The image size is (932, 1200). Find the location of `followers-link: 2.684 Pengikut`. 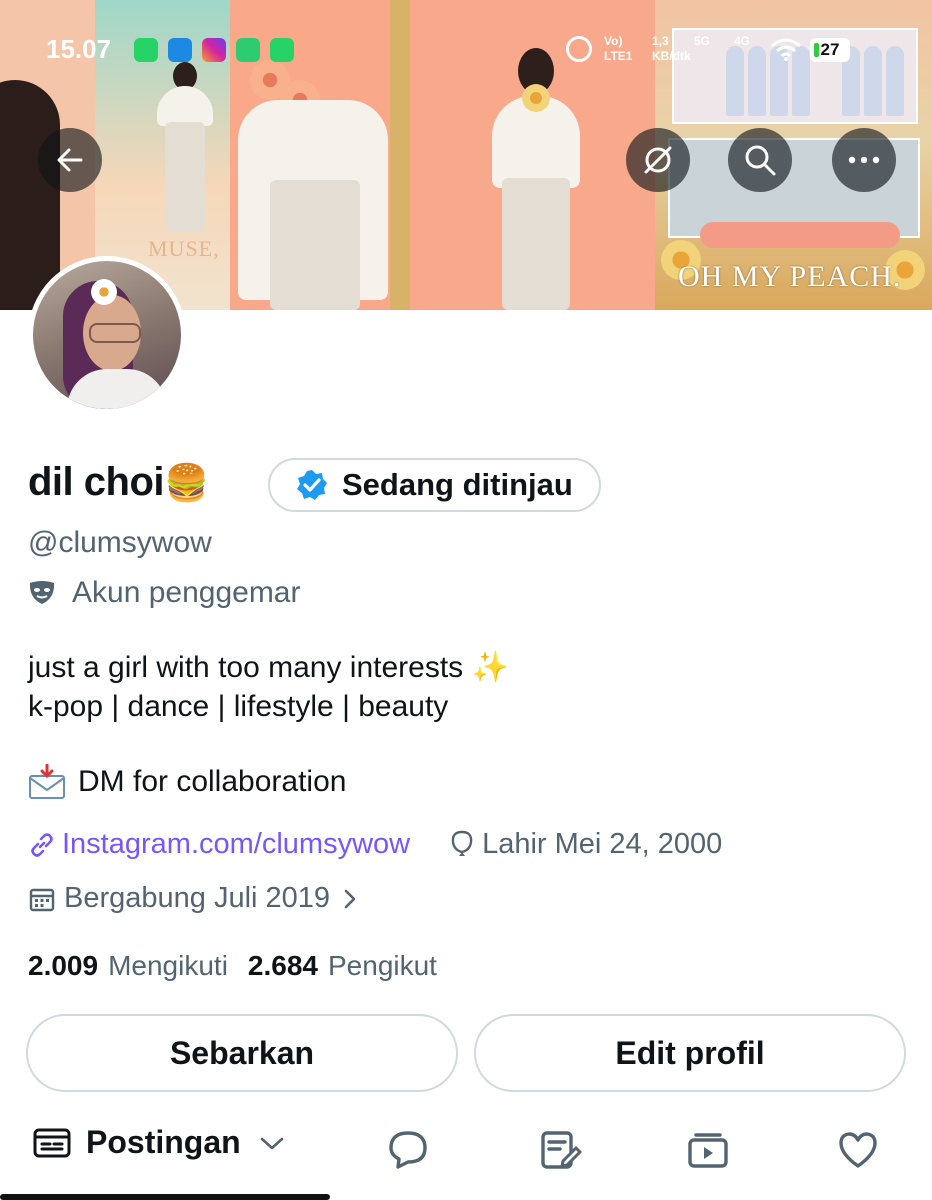

followers-link: 2.684 Pengikut is located at coordinates (342, 966).